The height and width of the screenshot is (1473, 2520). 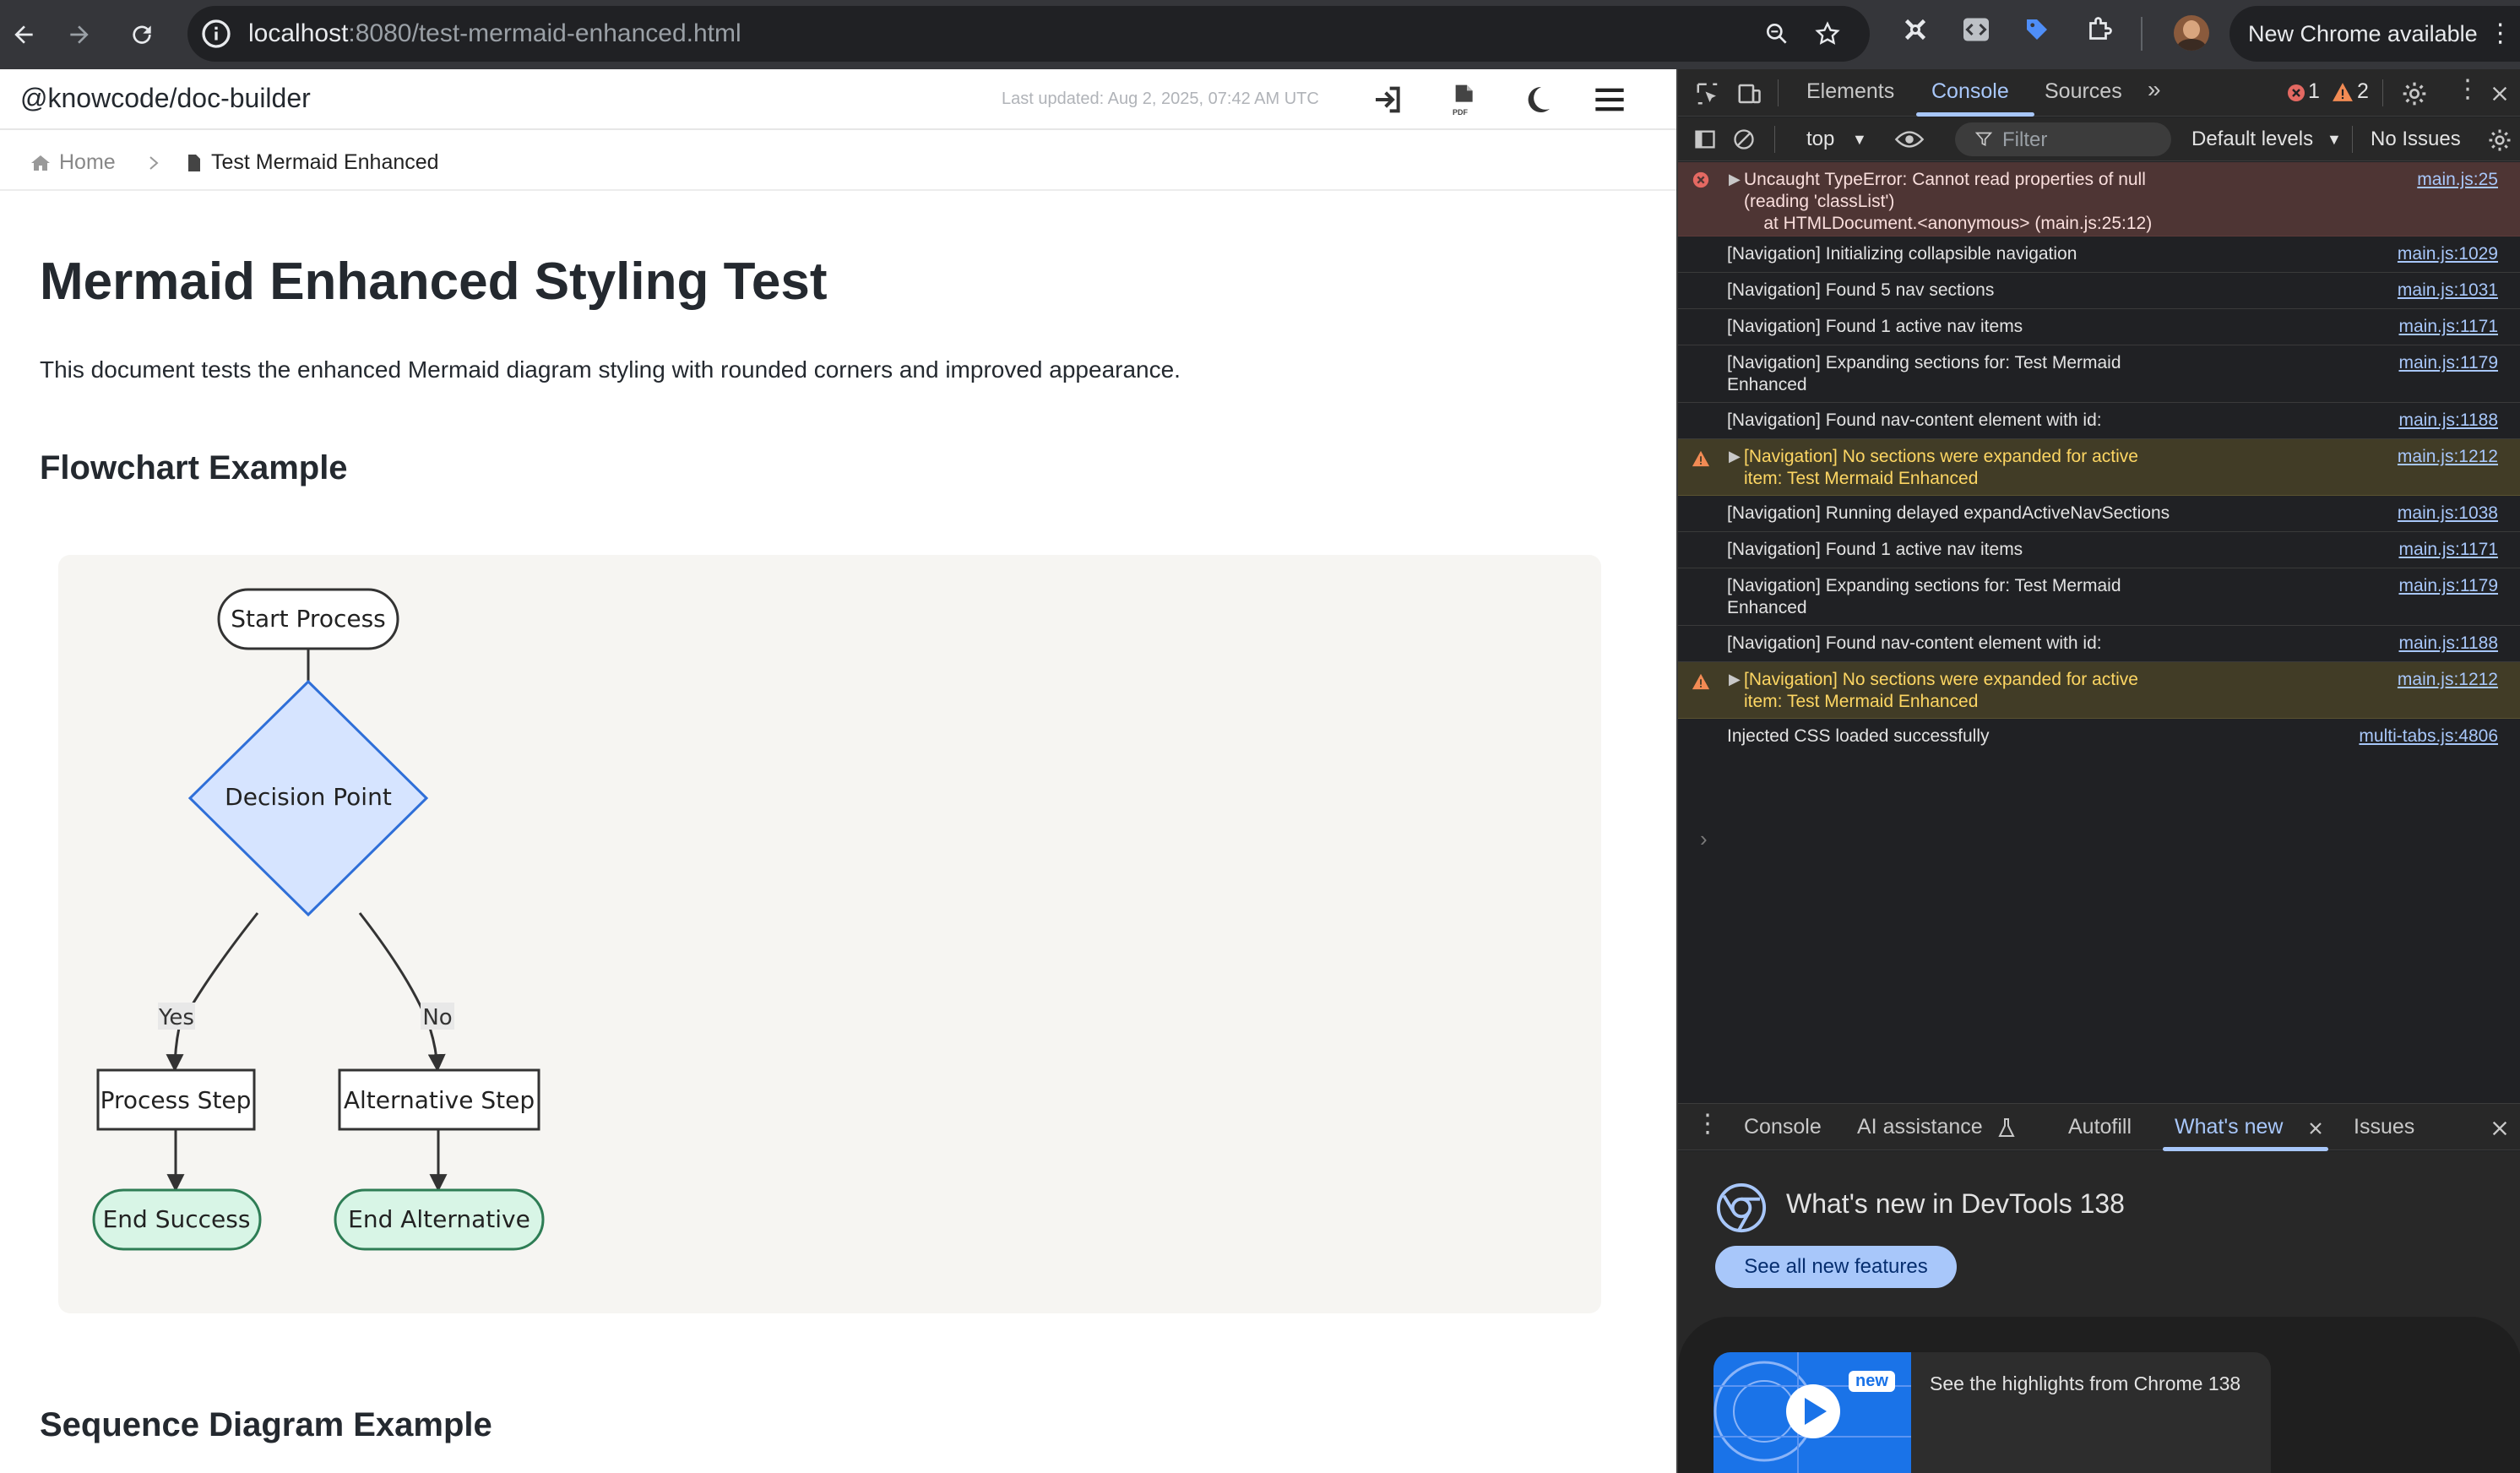 I want to click on live-expression-eye-icon, so click(x=1909, y=139).